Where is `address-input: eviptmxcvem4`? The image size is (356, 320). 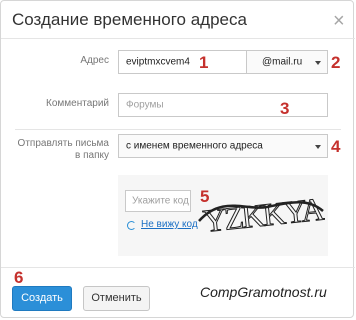
address-input: eviptmxcvem4 is located at coordinates (182, 62).